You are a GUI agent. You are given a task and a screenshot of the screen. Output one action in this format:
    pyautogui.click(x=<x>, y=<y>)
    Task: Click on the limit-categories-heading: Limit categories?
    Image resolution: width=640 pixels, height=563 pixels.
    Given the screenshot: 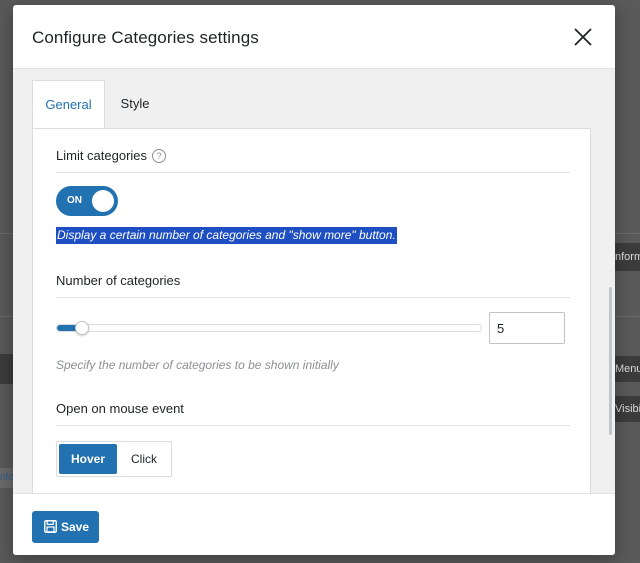 What is the action you would take?
    pyautogui.click(x=111, y=155)
    